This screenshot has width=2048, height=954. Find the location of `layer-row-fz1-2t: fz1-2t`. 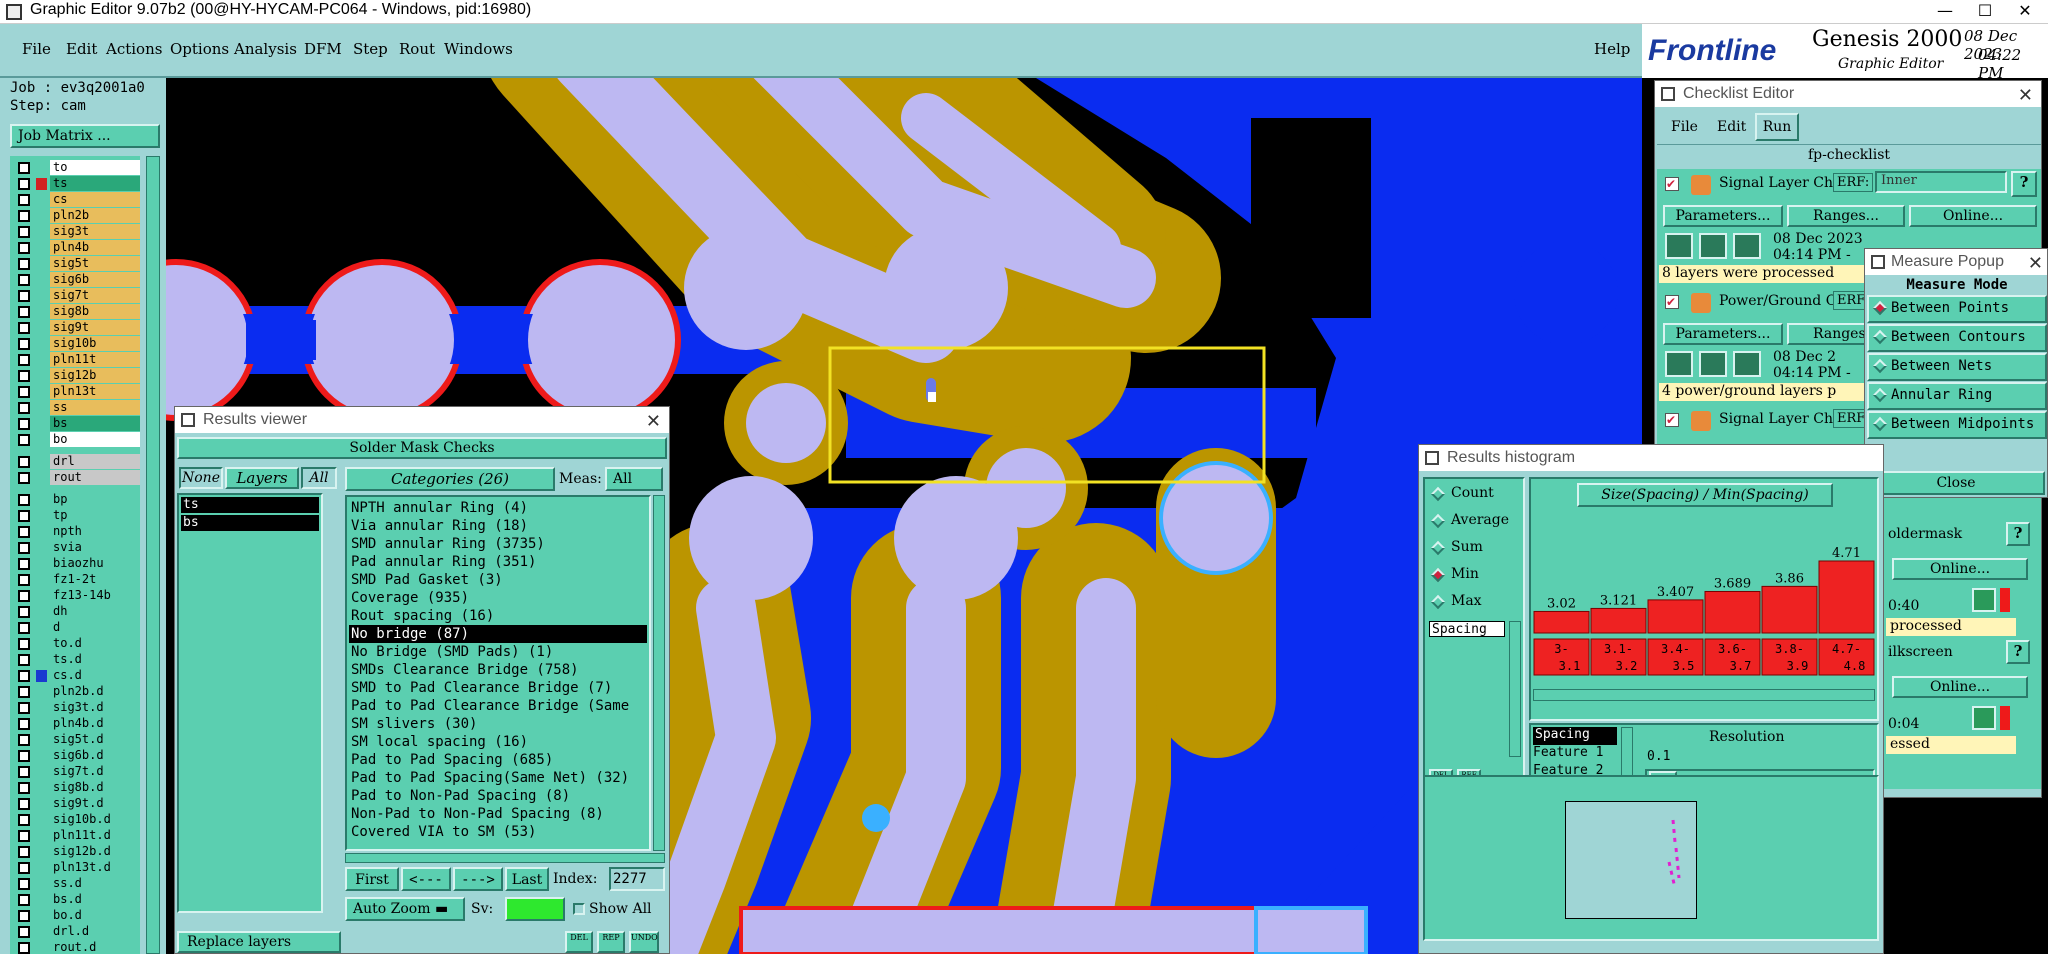

layer-row-fz1-2t: fz1-2t is located at coordinates (75, 580).